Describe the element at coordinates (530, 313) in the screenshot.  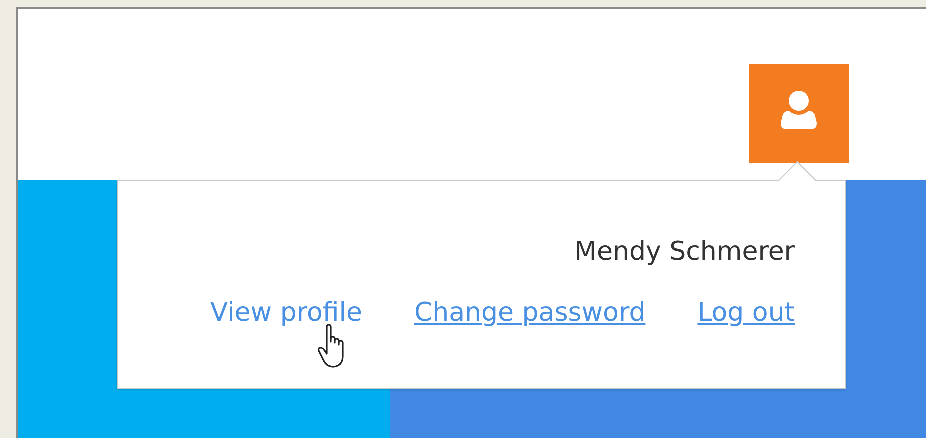
I see `menu-link: Change password` at that location.